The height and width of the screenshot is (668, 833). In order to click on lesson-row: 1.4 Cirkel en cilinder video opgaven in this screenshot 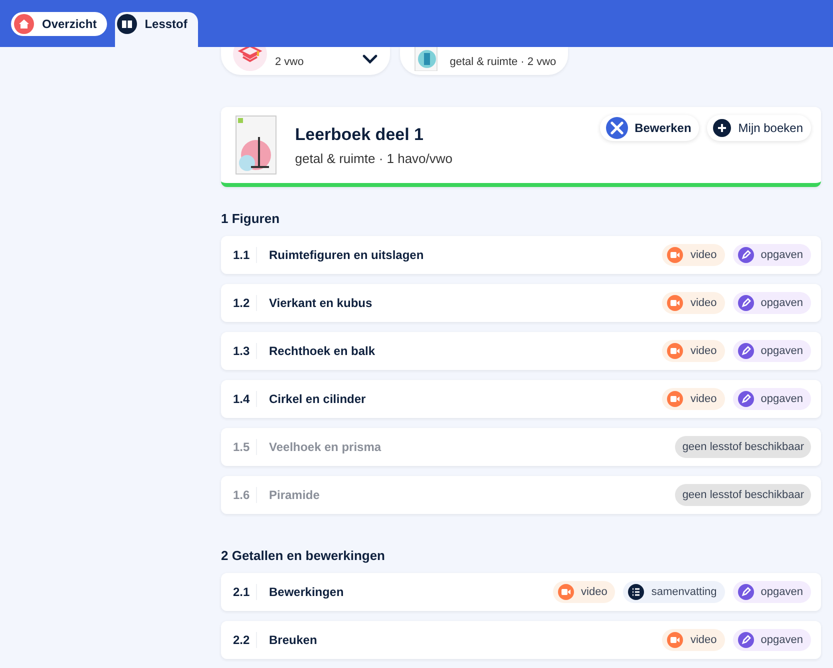, I will do `click(521, 399)`.